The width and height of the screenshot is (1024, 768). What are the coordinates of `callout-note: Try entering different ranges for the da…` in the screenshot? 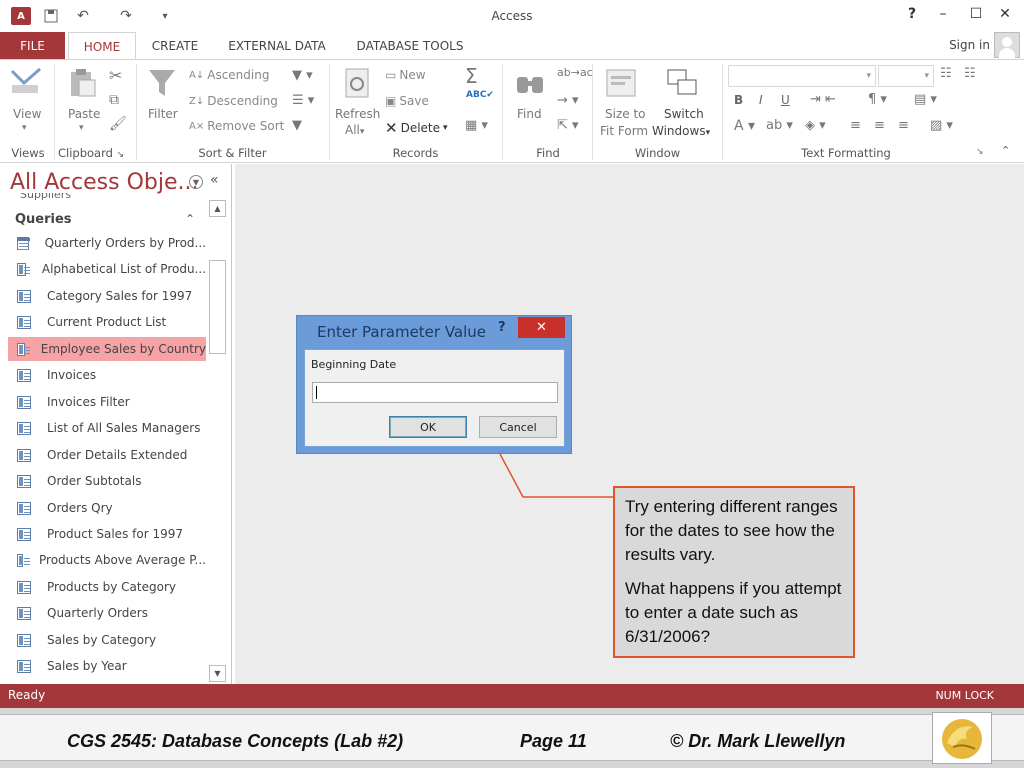 It's located at (734, 572).